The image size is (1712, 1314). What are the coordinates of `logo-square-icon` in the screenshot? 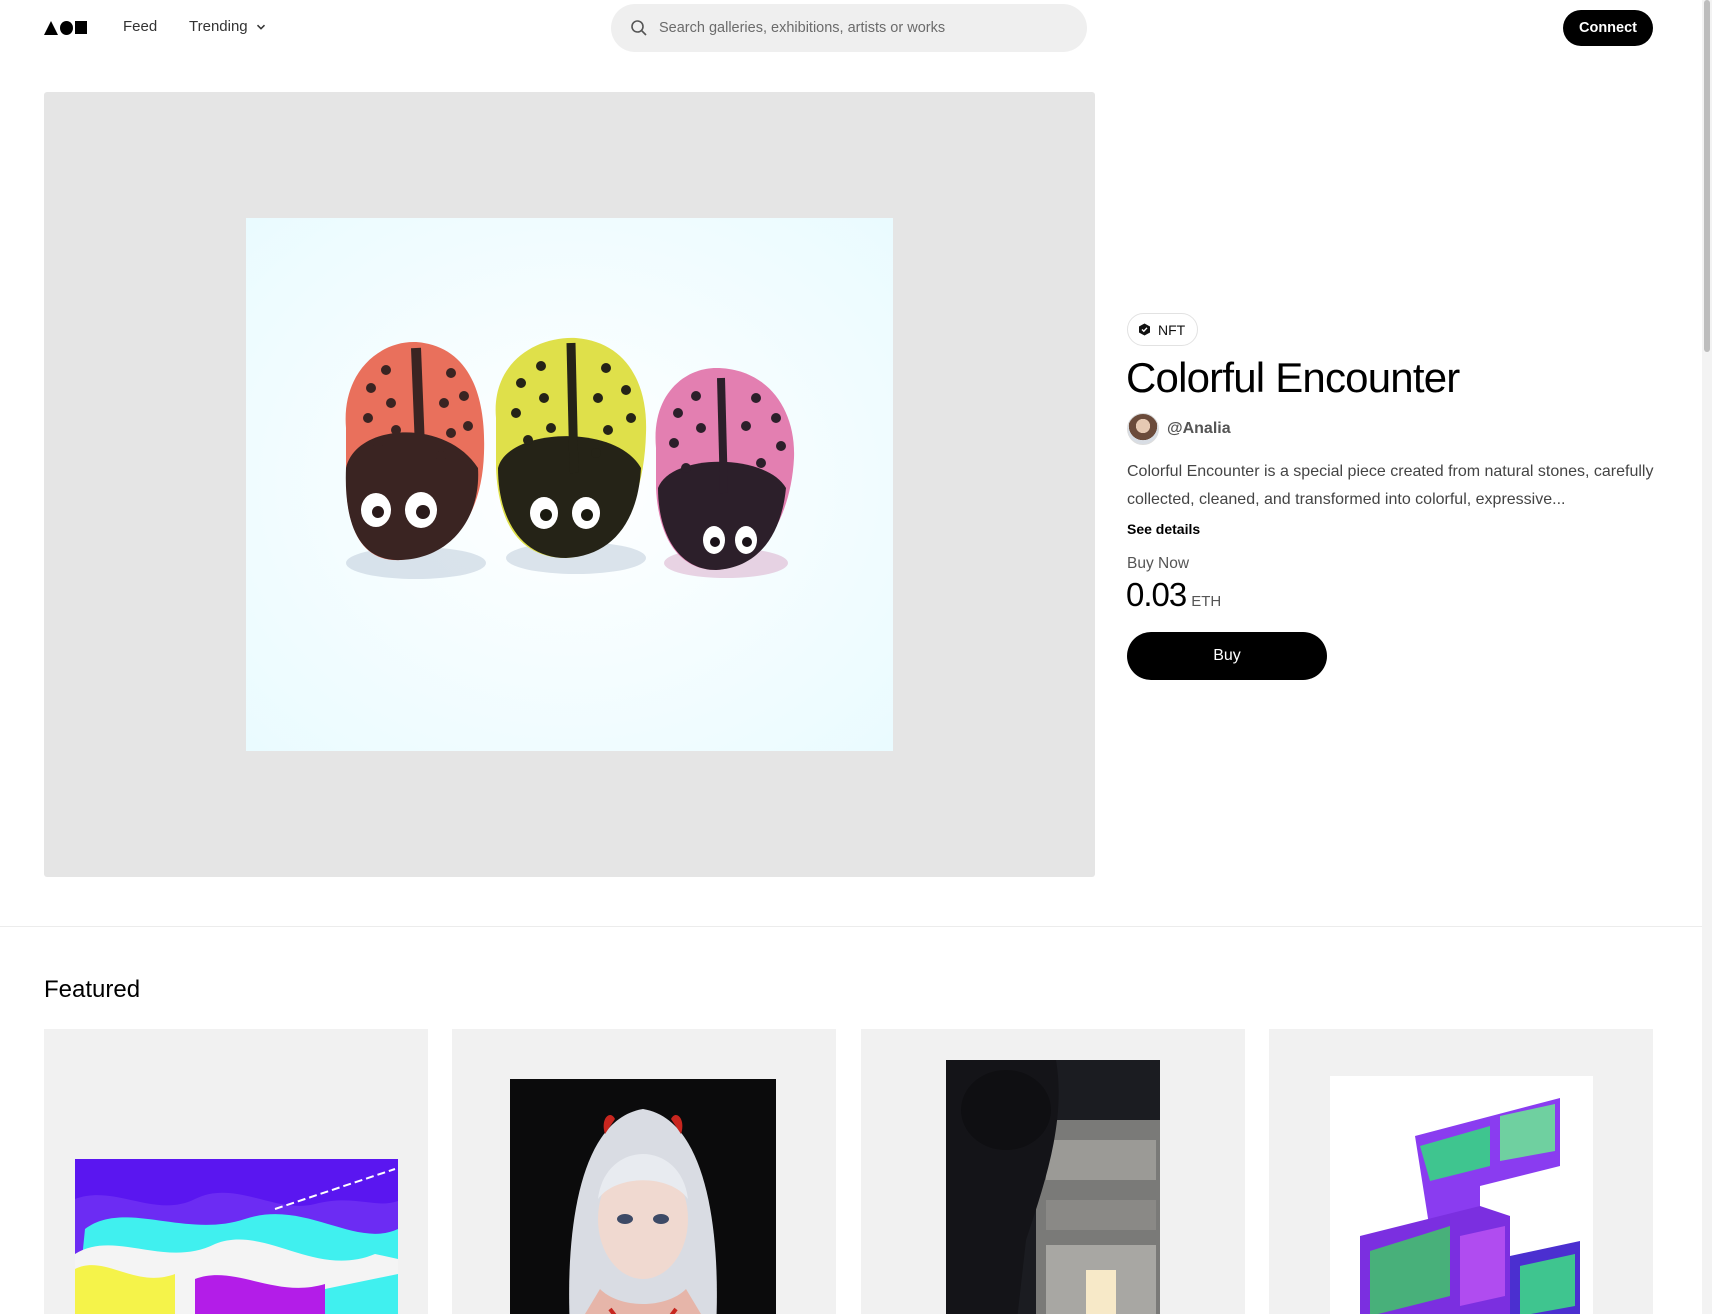 It's located at (80, 27).